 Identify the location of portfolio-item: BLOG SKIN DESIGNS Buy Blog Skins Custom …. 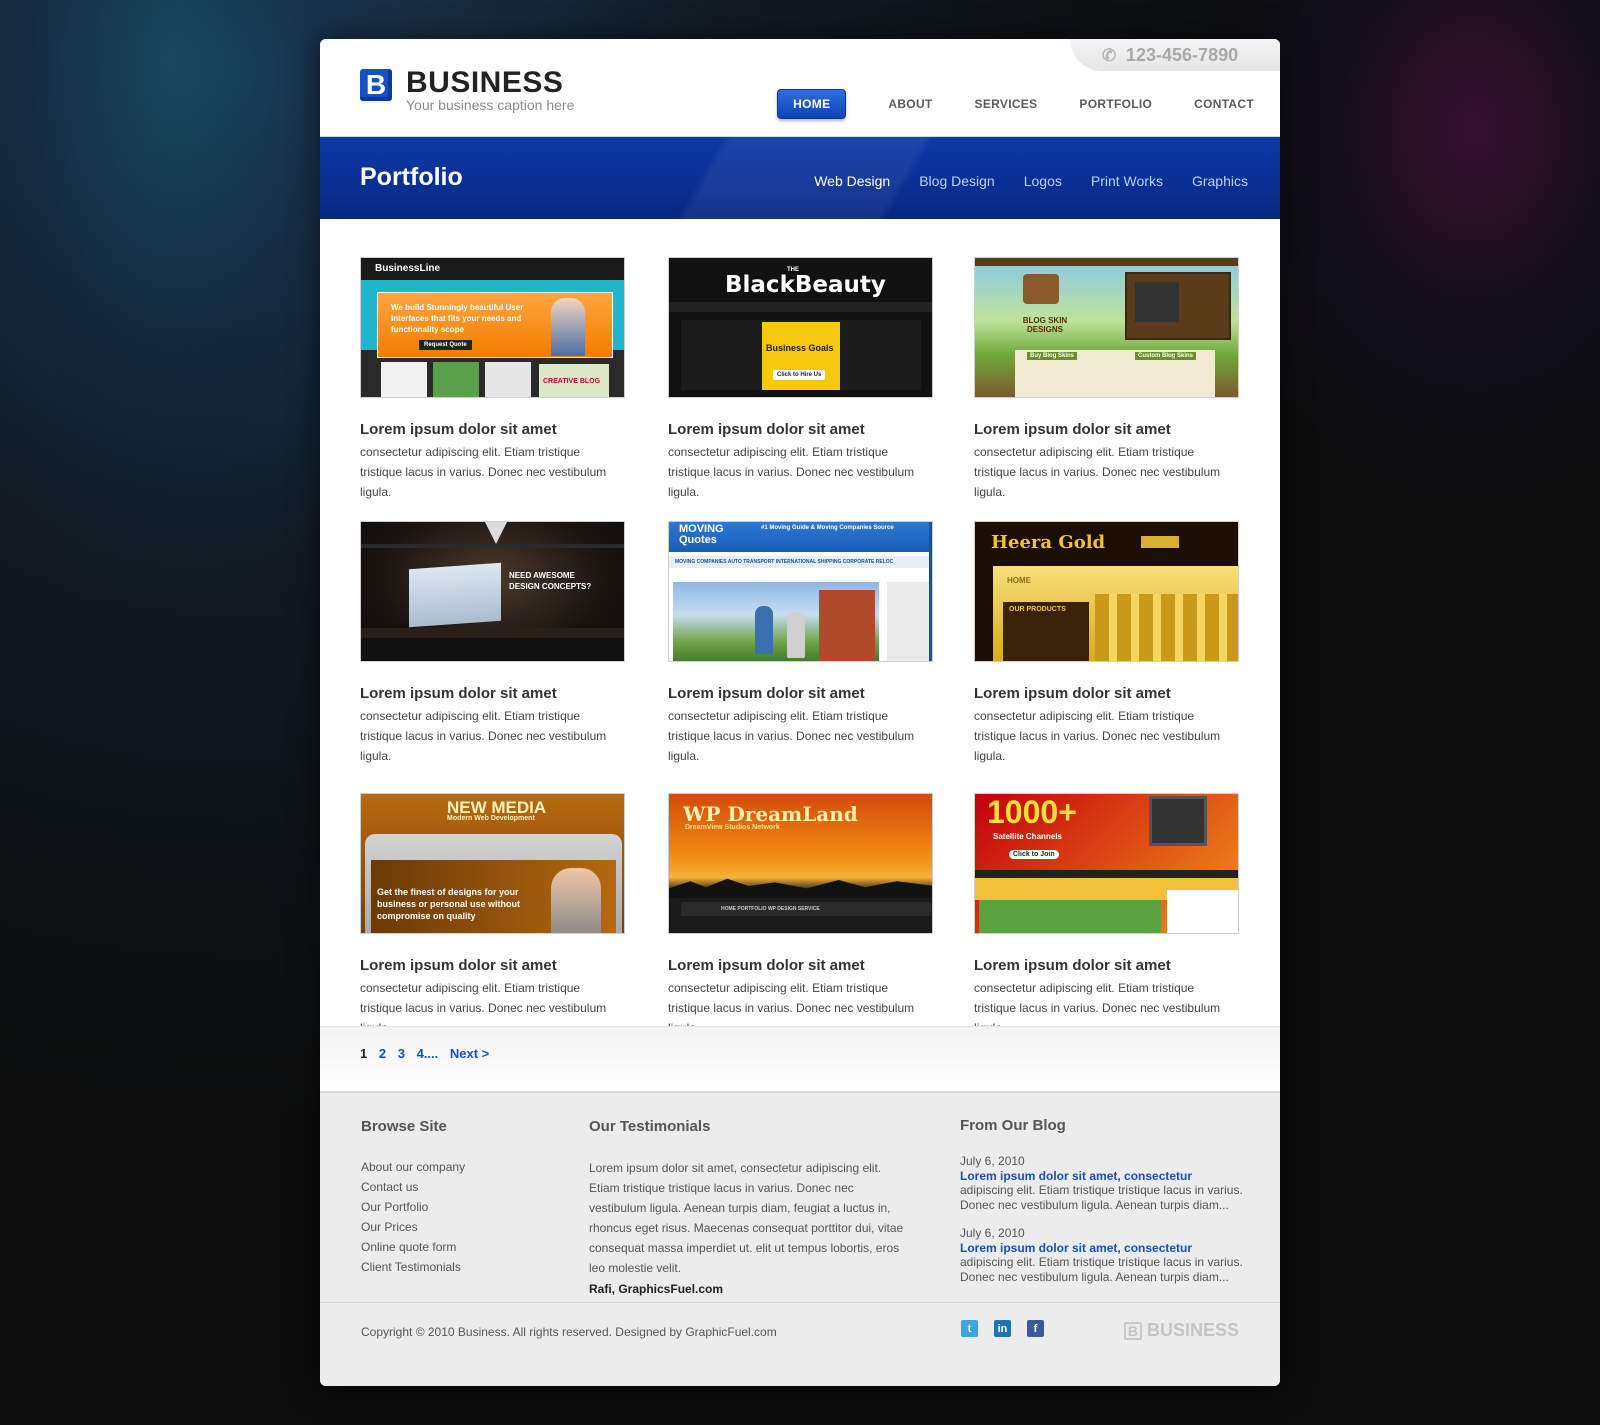
(1106, 379).